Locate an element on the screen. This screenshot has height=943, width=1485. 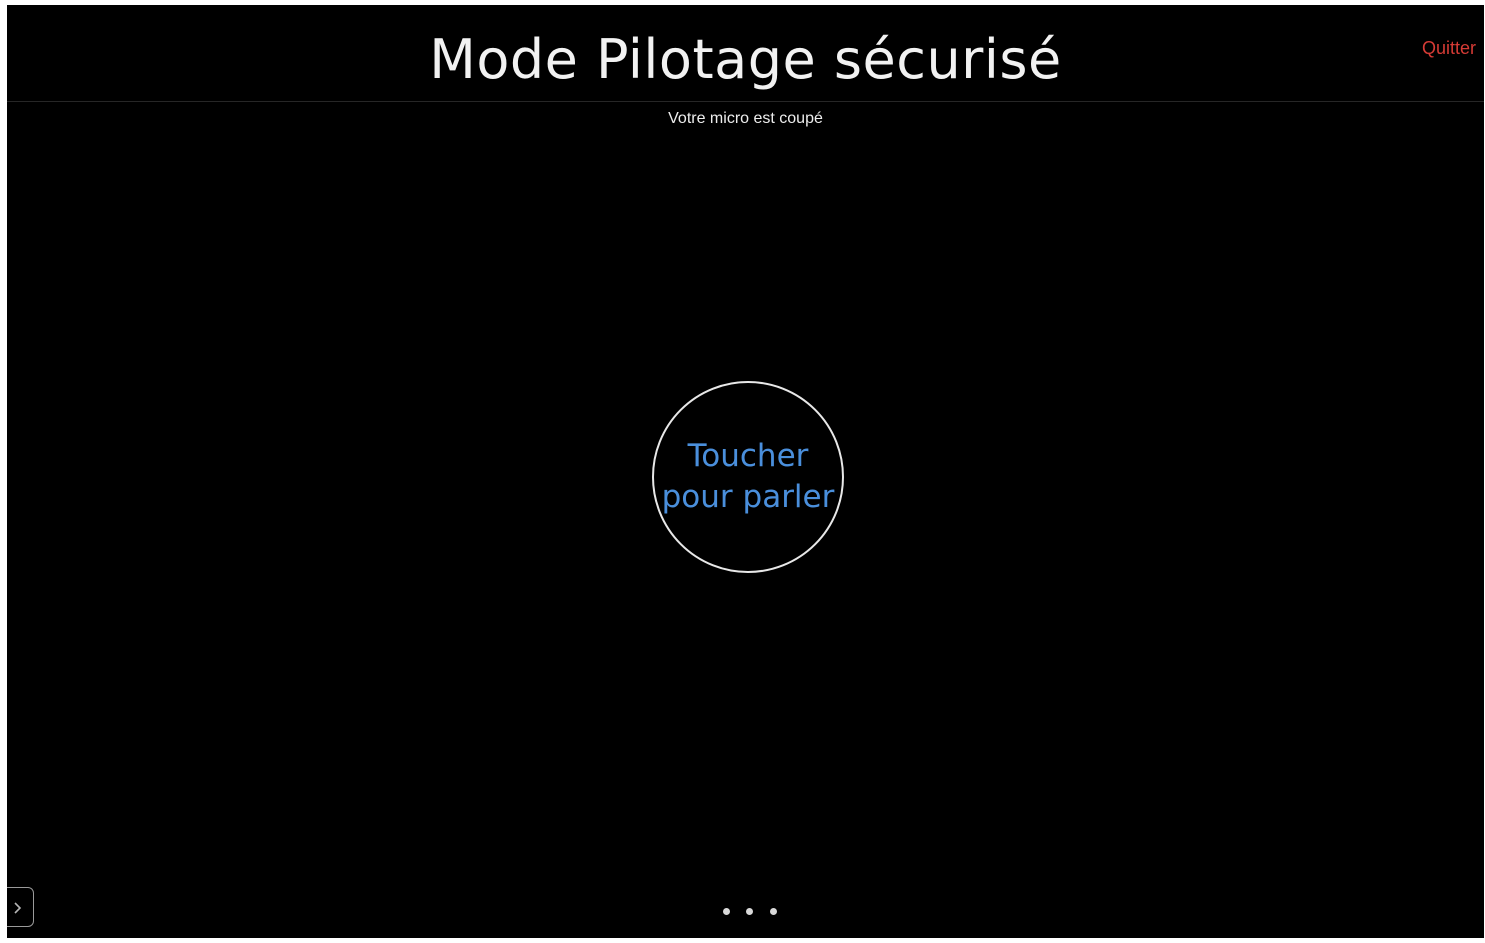
page-indicator is located at coordinates (749, 912).